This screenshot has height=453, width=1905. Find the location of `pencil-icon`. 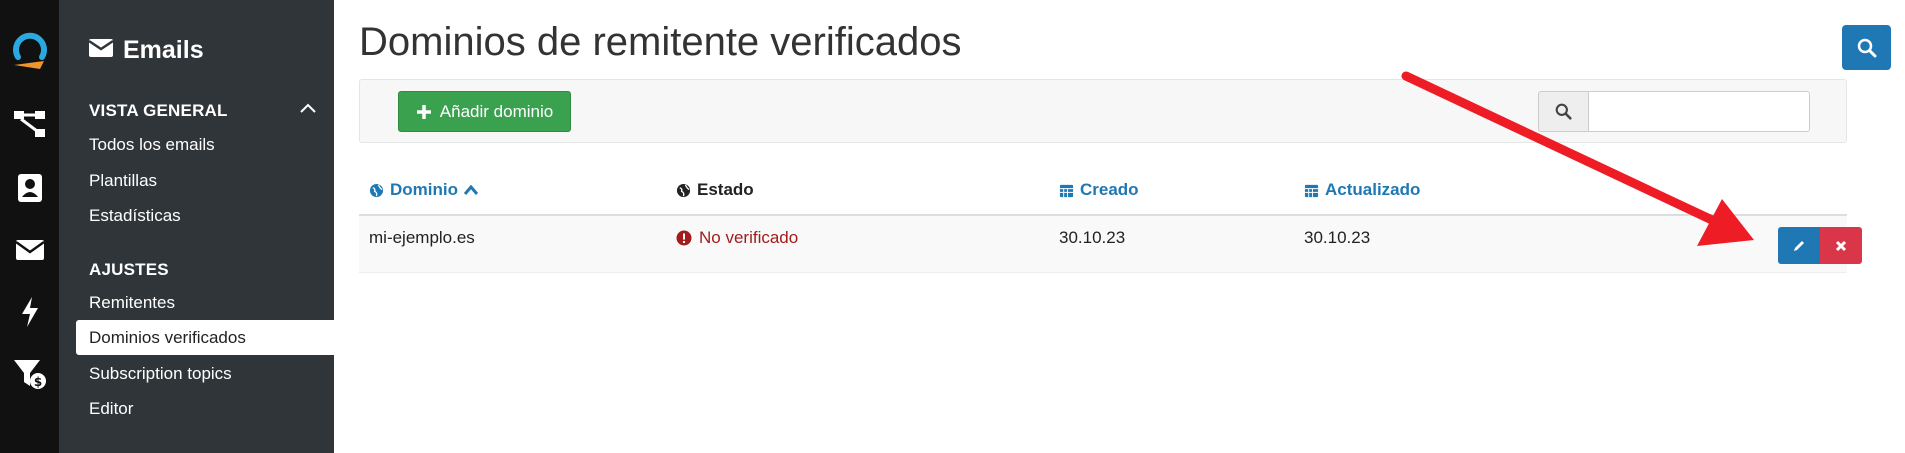

pencil-icon is located at coordinates (1799, 245).